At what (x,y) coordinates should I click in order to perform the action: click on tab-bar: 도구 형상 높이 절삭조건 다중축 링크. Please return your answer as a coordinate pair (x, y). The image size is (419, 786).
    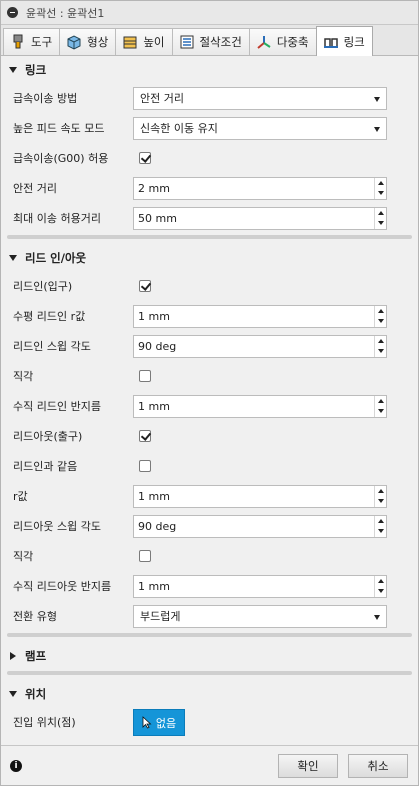
    Looking at the image, I should click on (209, 40).